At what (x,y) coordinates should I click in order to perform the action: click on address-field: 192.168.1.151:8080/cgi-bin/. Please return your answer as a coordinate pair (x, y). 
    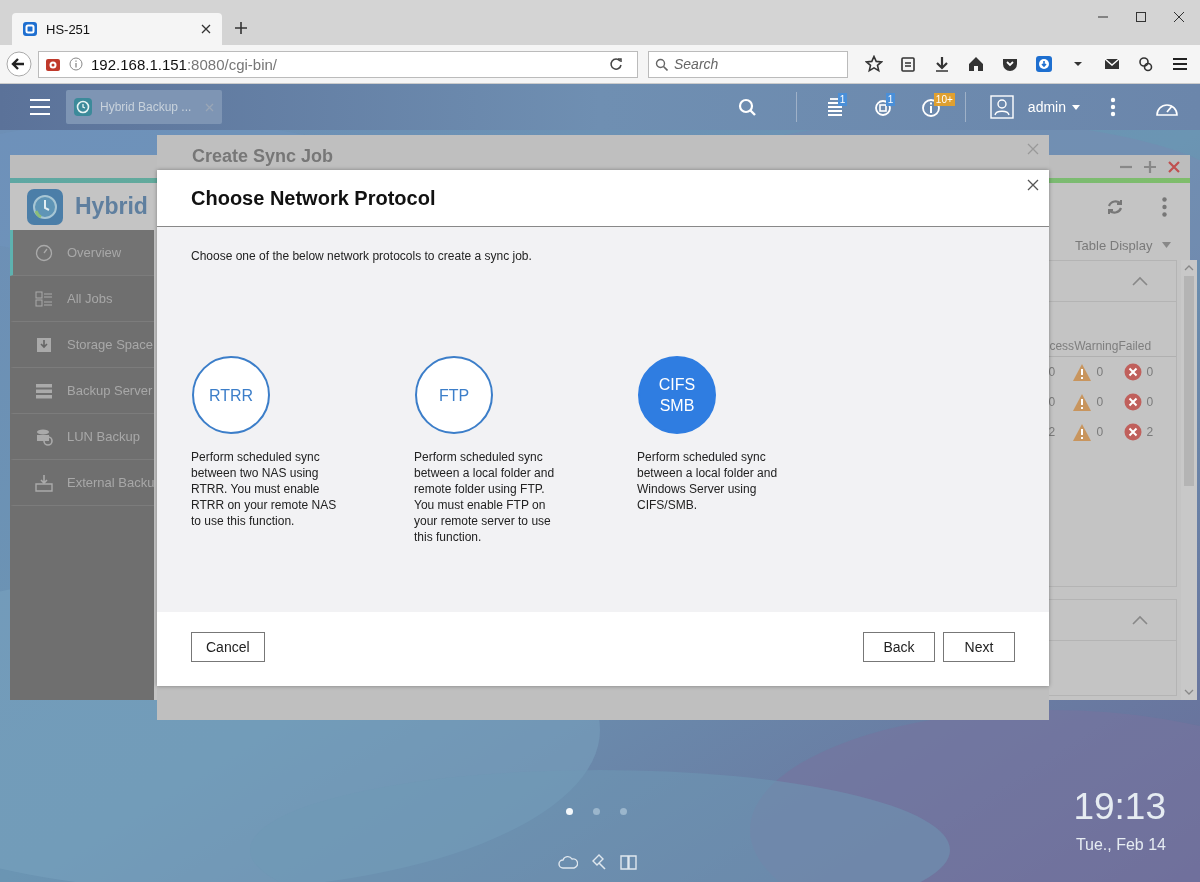
    Looking at the image, I should click on (338, 64).